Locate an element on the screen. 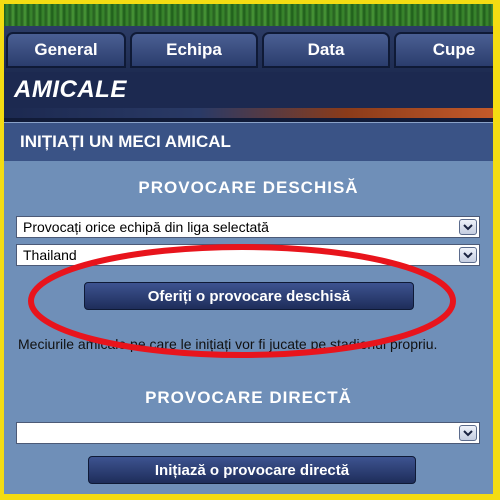 Image resolution: width=500 pixels, height=500 pixels. country-select: Thailand is located at coordinates (248, 255).